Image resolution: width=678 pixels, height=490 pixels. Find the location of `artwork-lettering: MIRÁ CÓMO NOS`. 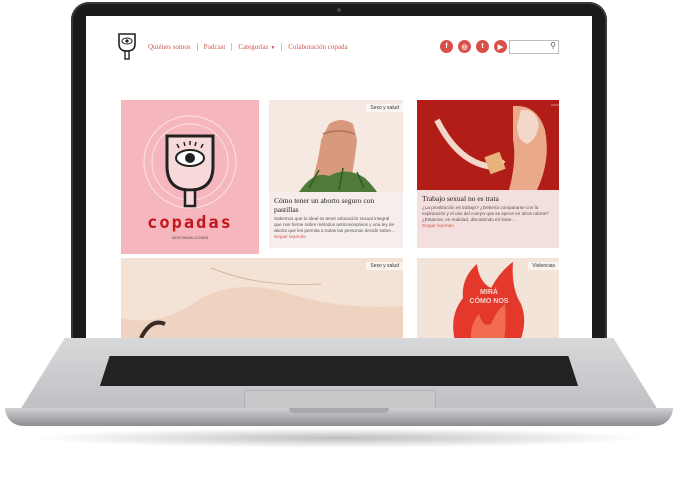

artwork-lettering: MIRÁ CÓMO NOS is located at coordinates (489, 297).